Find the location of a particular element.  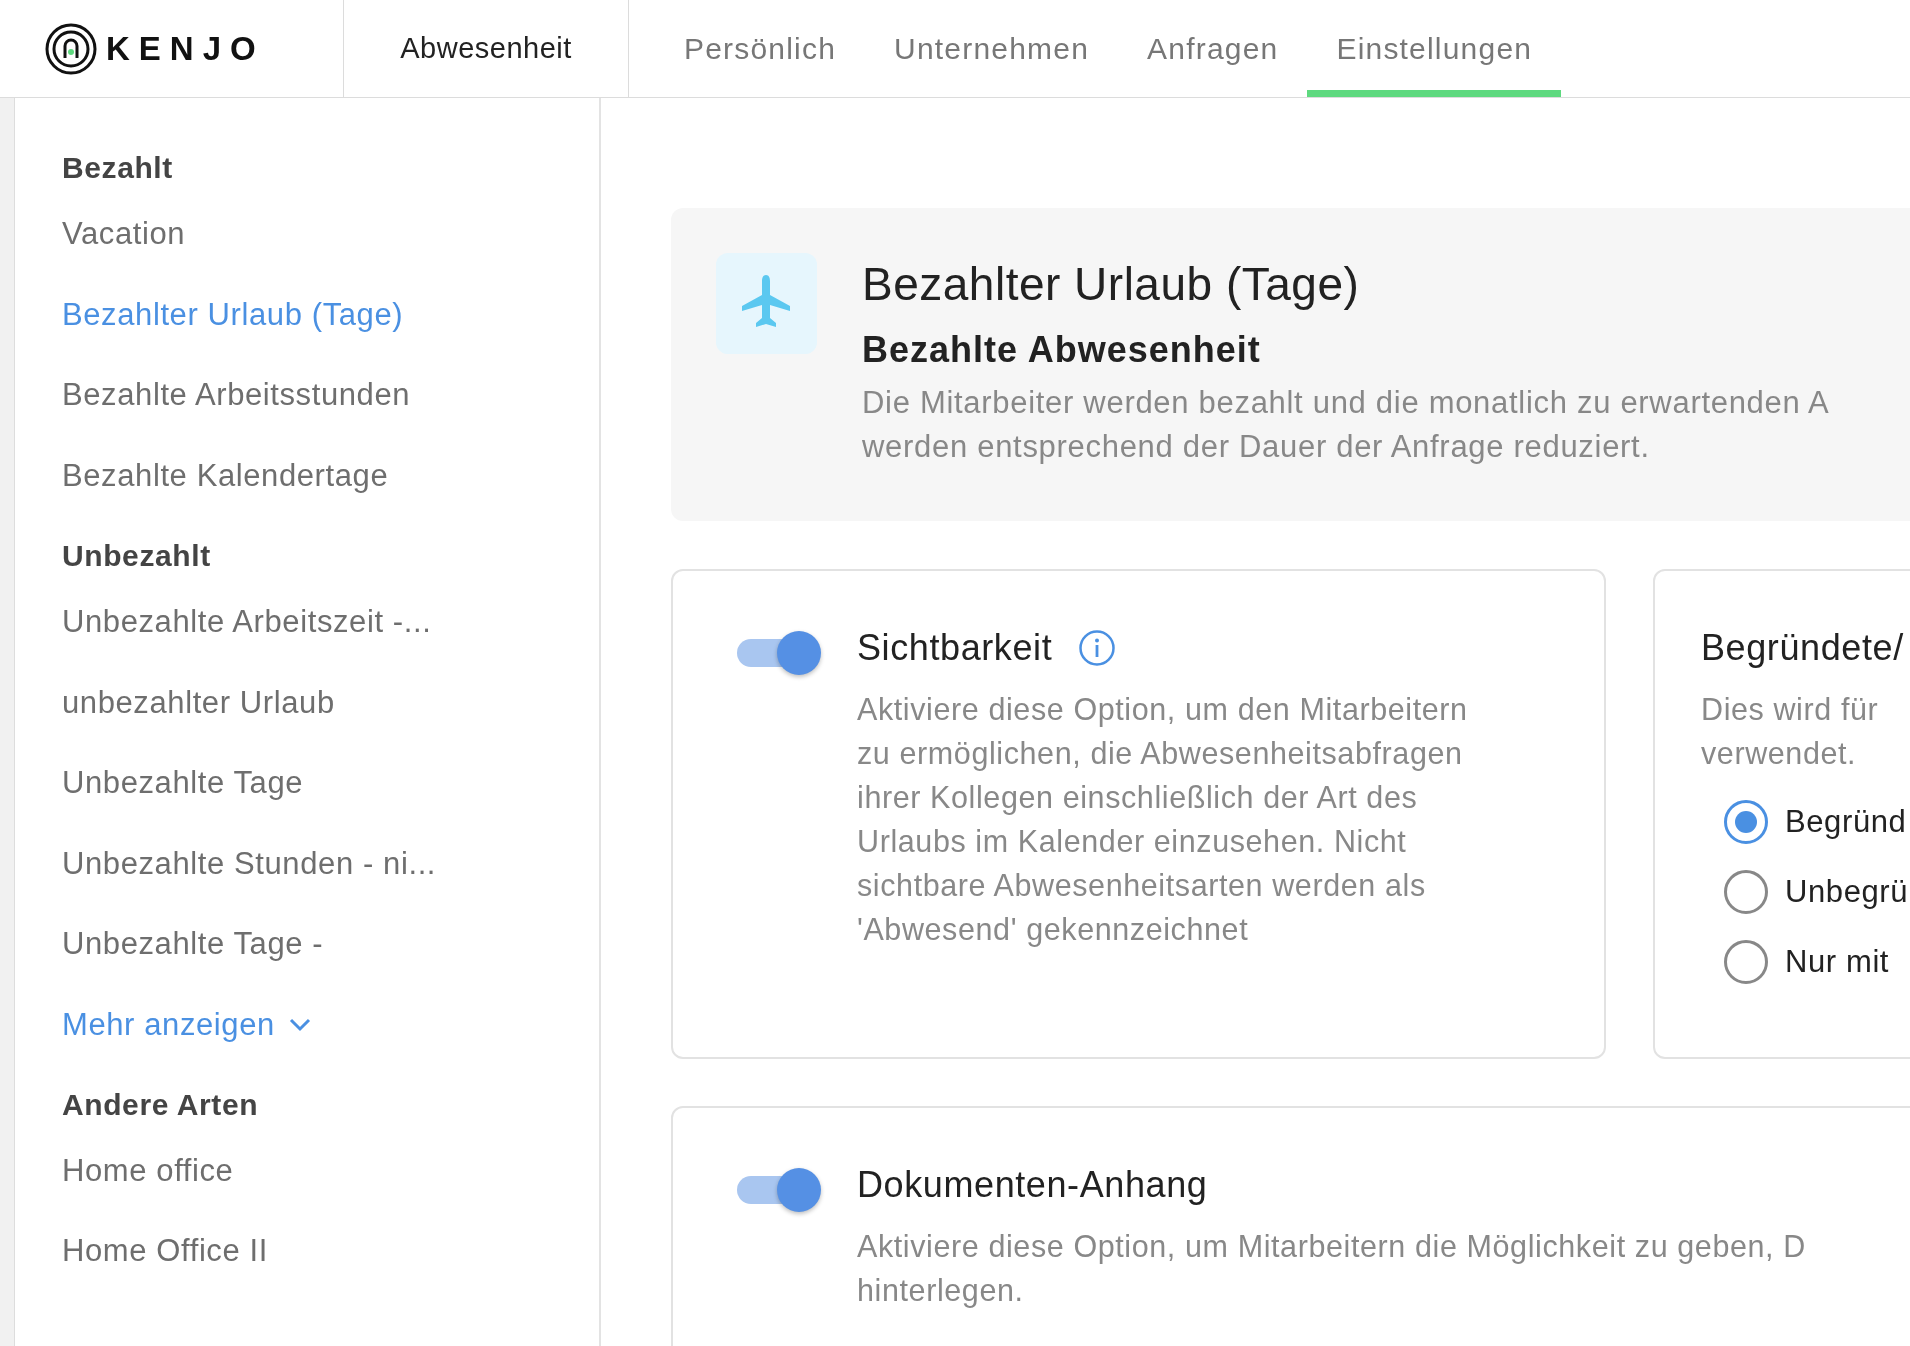

logo-icon is located at coordinates (71, 48).